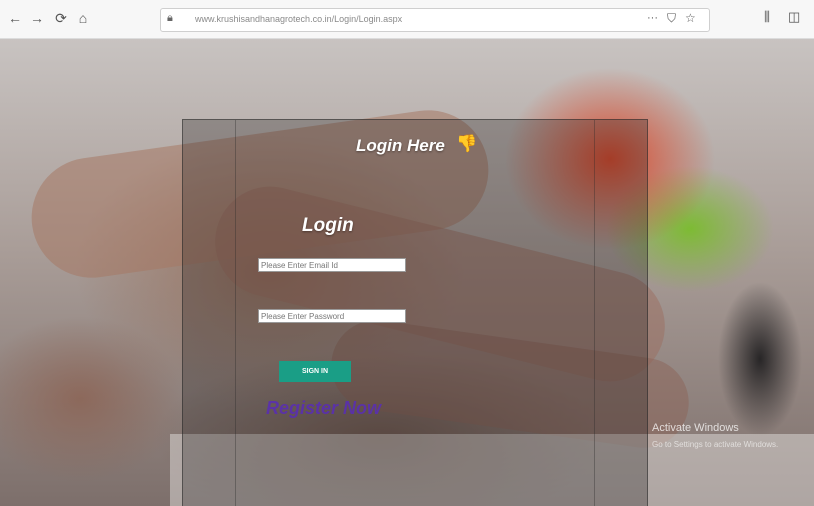 This screenshot has width=814, height=506. I want to click on pocket-icon: ⛉, so click(671, 18).